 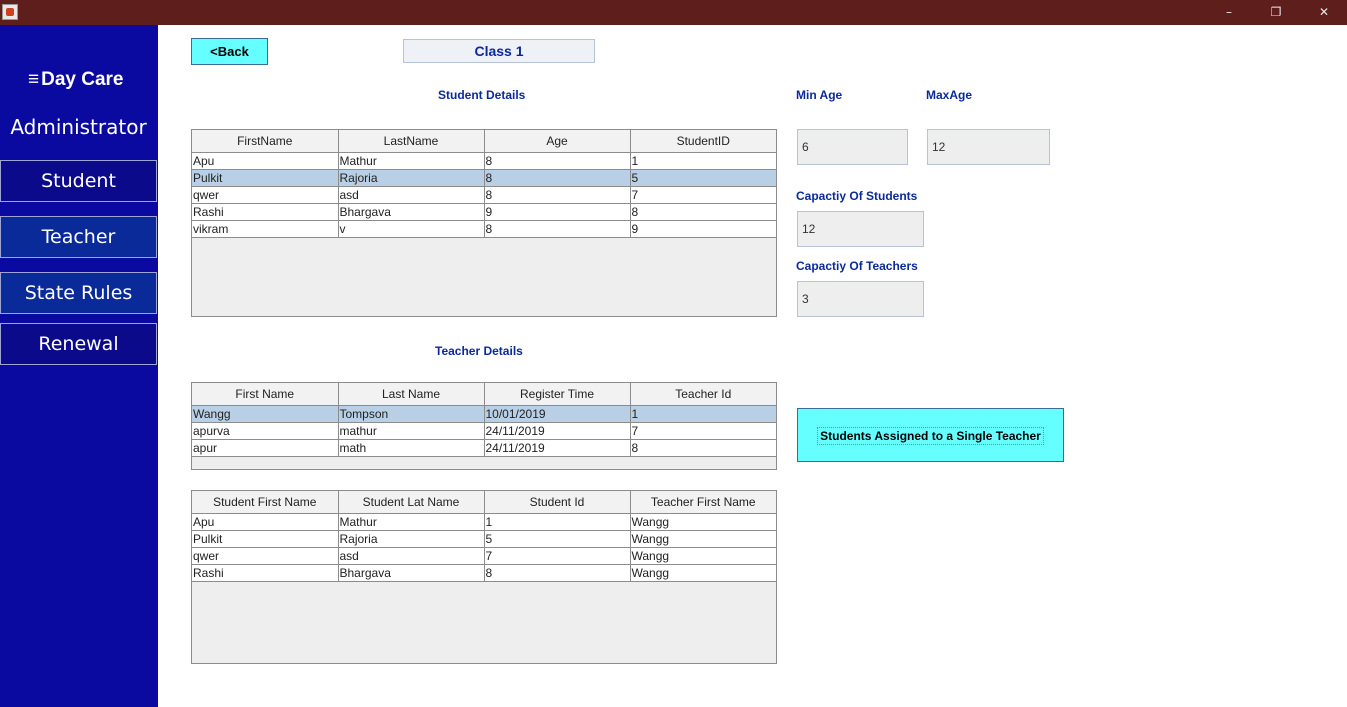 I want to click on close-icon: ✕, so click(x=1324, y=12).